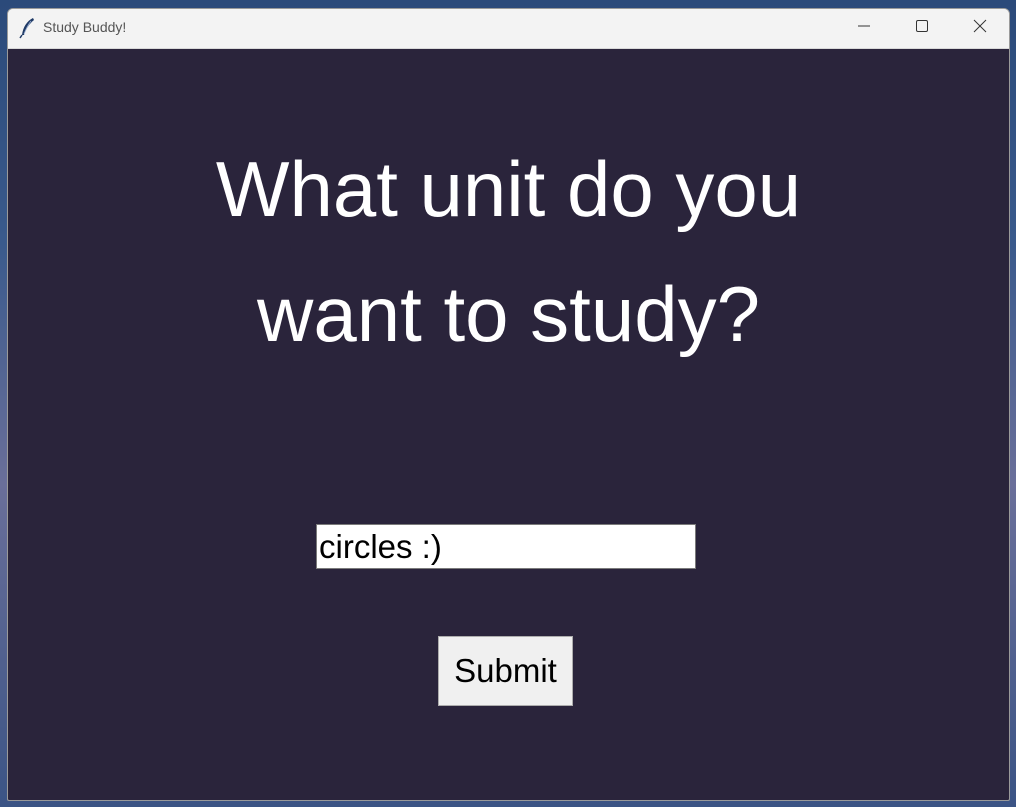 Image resolution: width=1016 pixels, height=807 pixels. I want to click on maximize-button, so click(922, 28).